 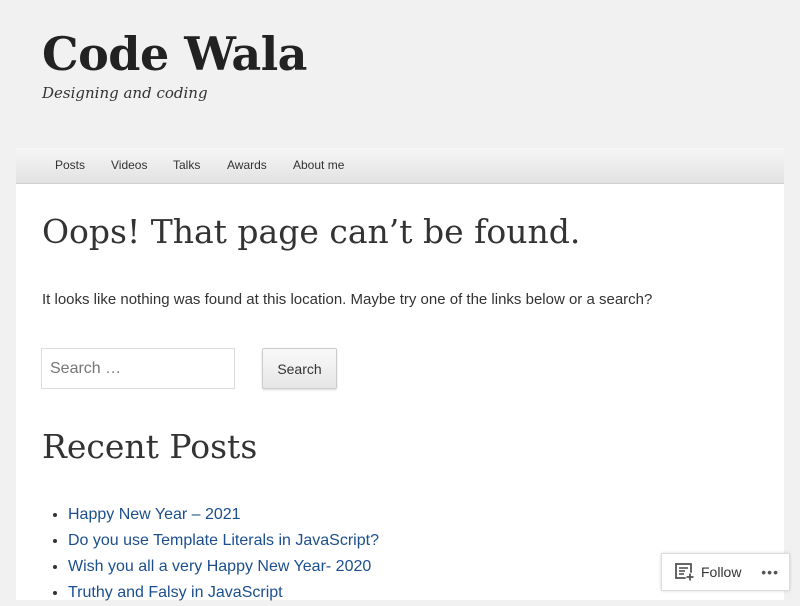 What do you see at coordinates (247, 166) in the screenshot?
I see `nav-item-awards: Awards` at bounding box center [247, 166].